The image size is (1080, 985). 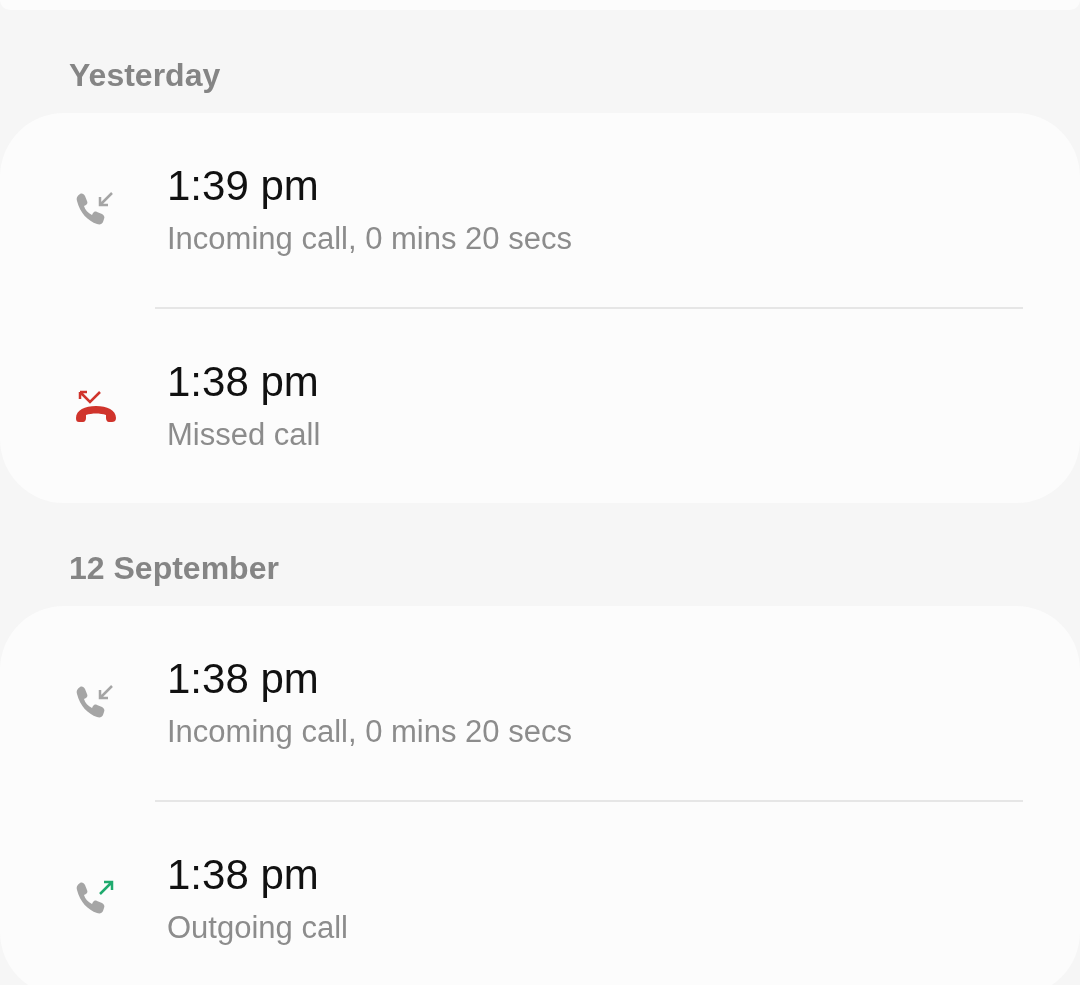 What do you see at coordinates (174, 568) in the screenshot?
I see `date-heading: 12 September` at bounding box center [174, 568].